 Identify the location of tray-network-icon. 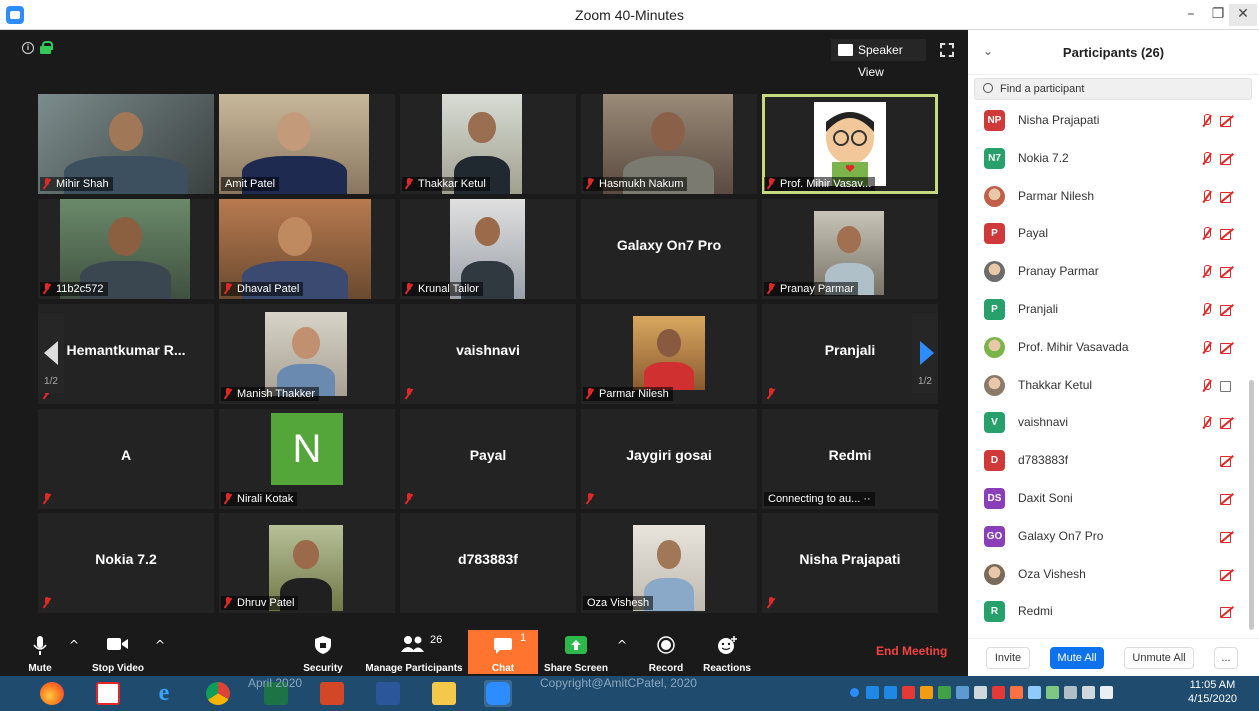
(1070, 692).